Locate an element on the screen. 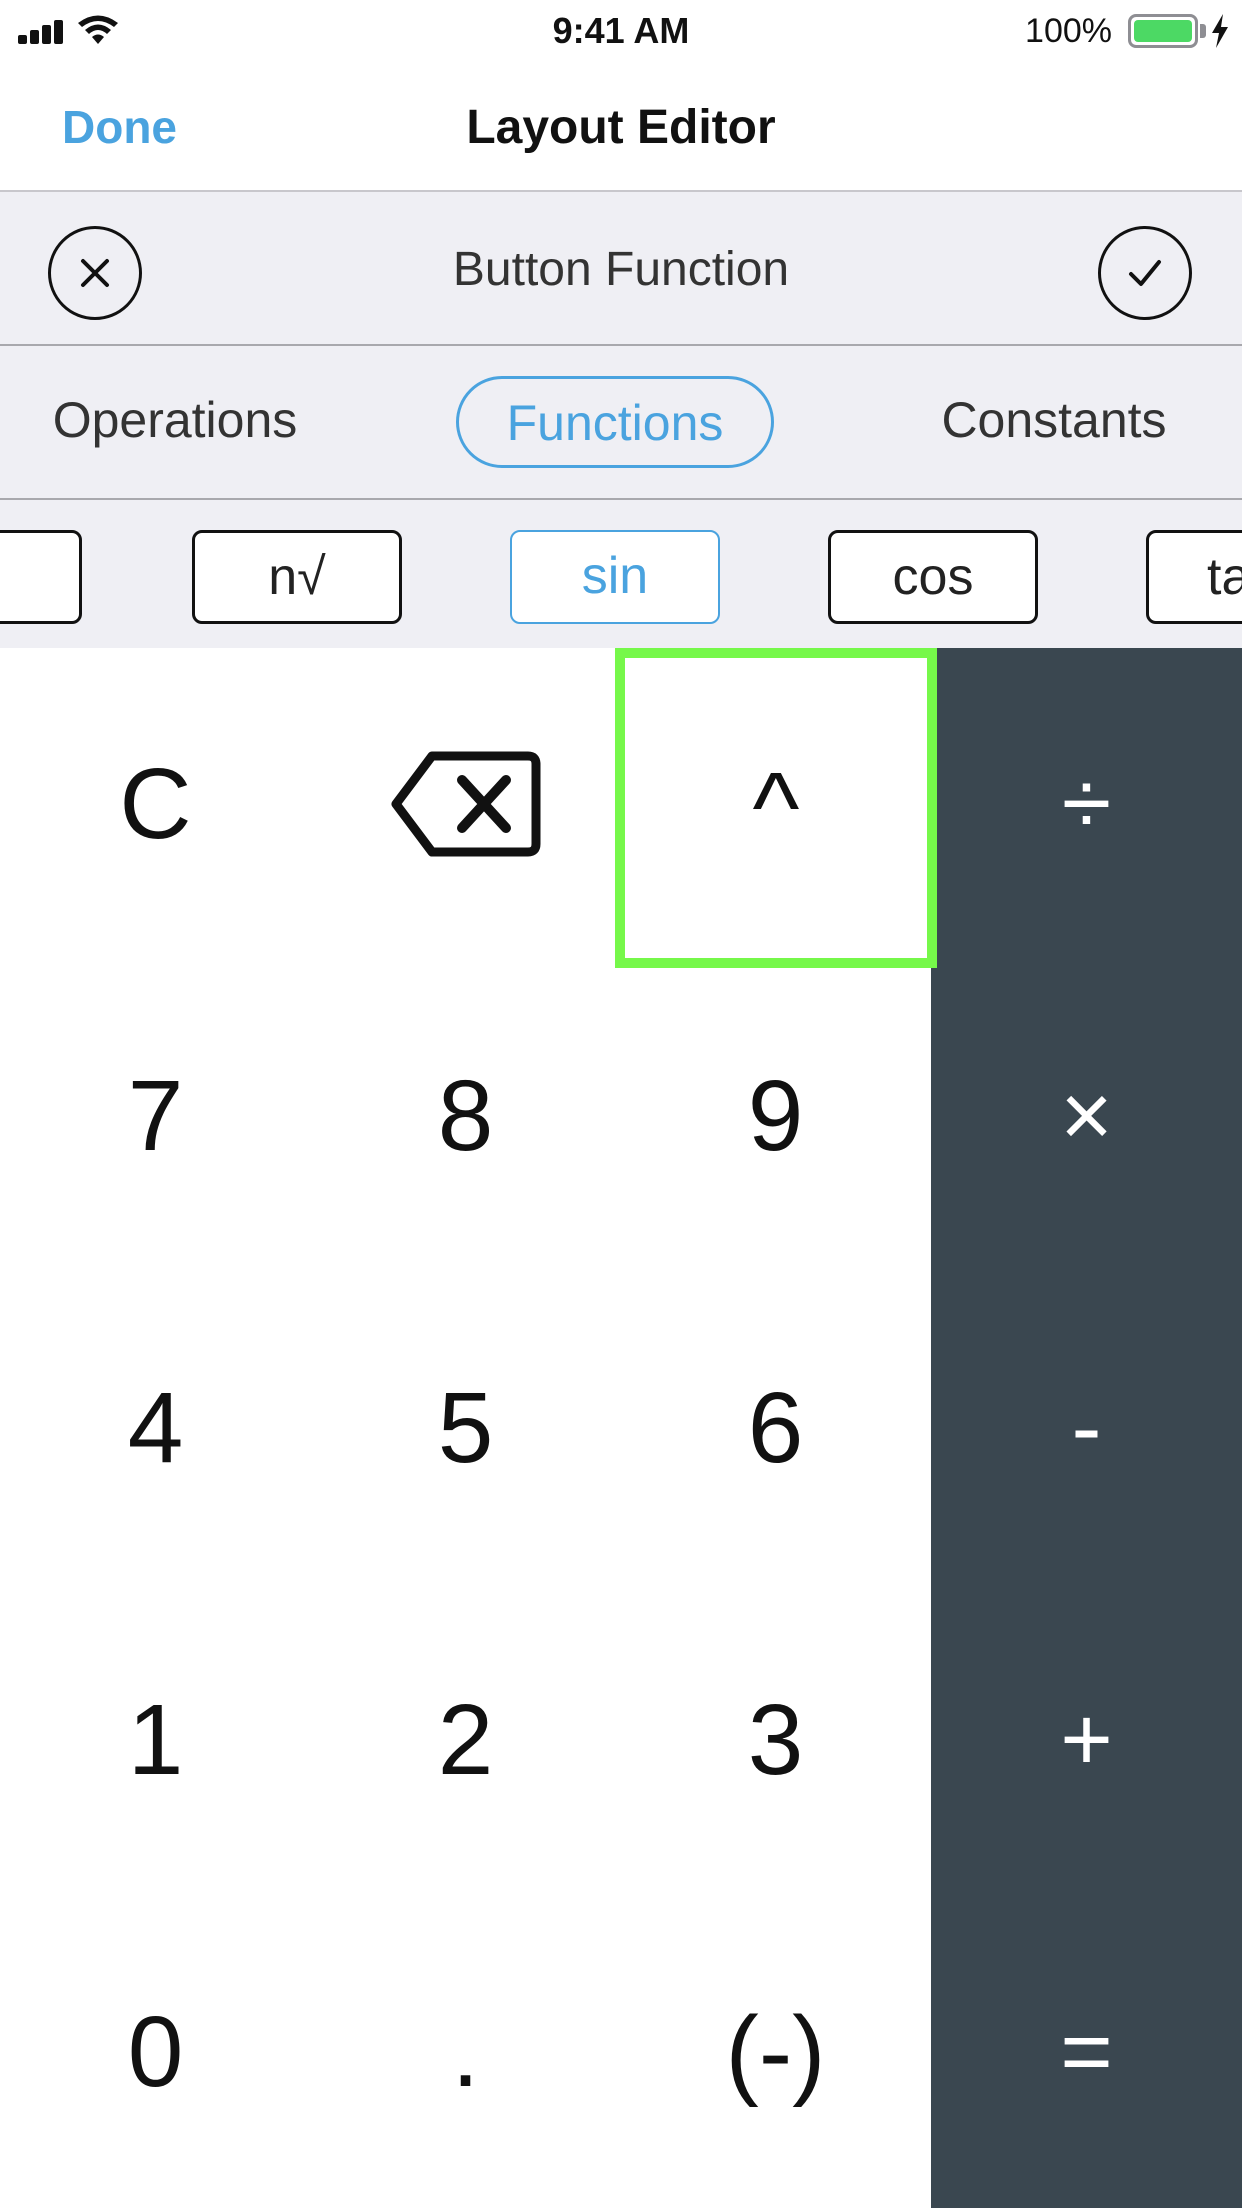 The width and height of the screenshot is (1242, 2208). category-tabs: Operations Functions Constants is located at coordinates (621, 423).